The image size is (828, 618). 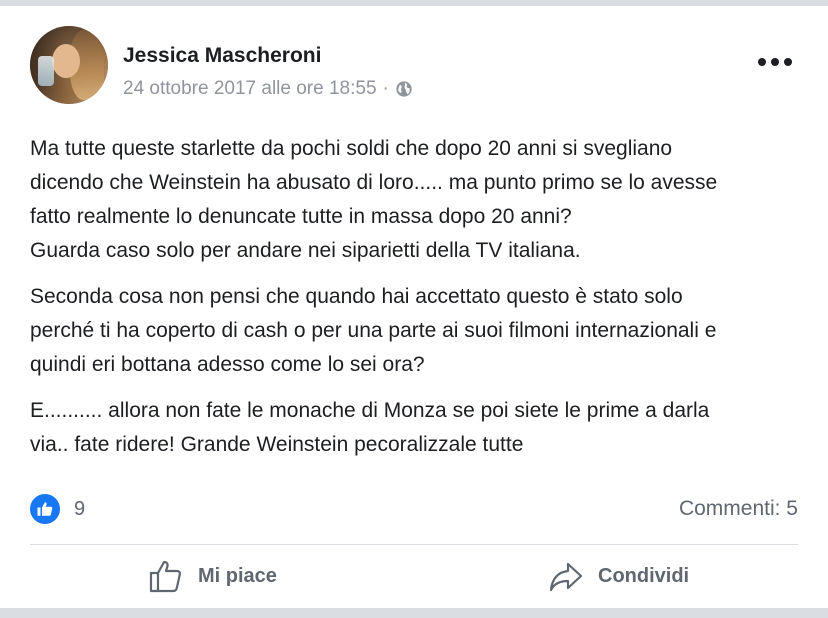 I want to click on like-count: 9, so click(x=80, y=508).